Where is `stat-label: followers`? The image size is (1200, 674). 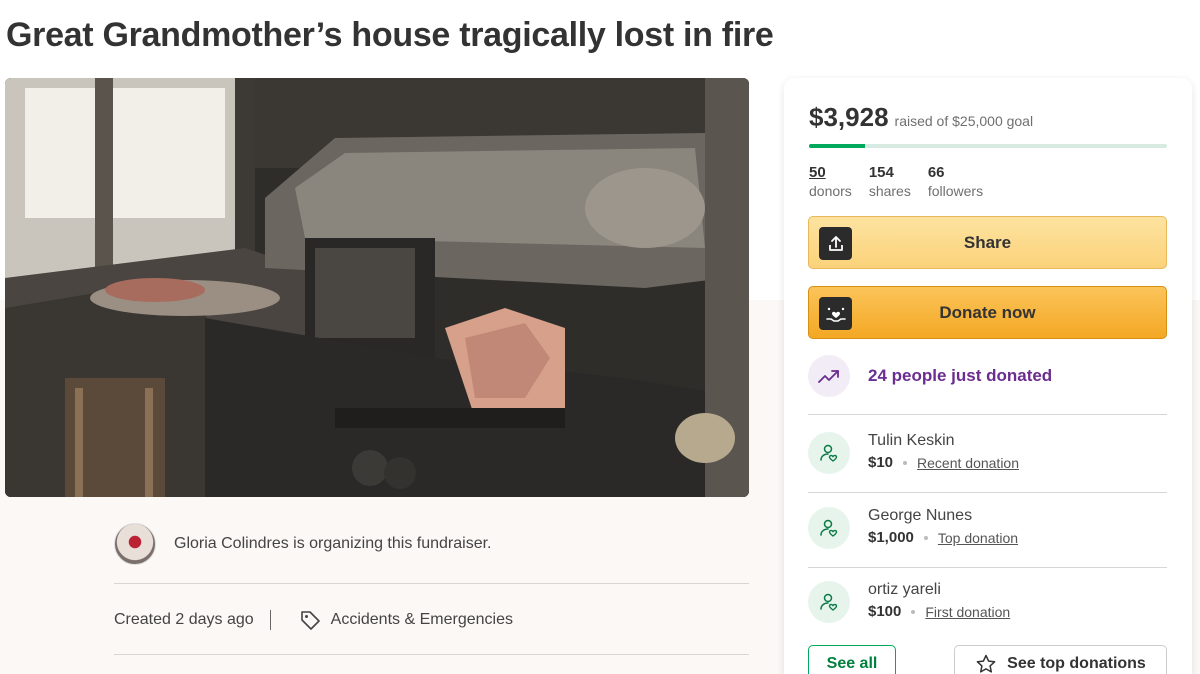
stat-label: followers is located at coordinates (955, 191).